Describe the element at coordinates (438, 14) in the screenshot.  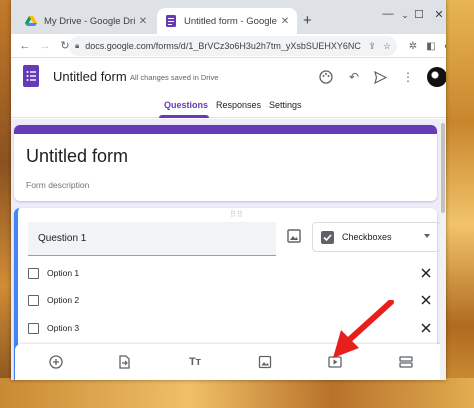
I see `window-close-icon: ✕` at that location.